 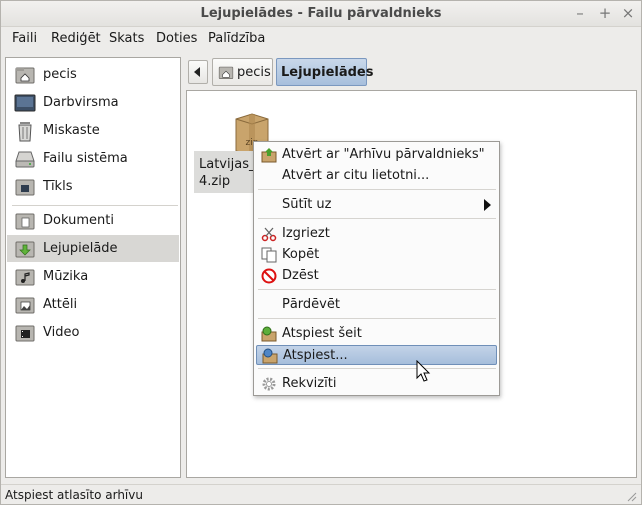 What do you see at coordinates (95, 205) in the screenshot?
I see `sidebar-divider` at bounding box center [95, 205].